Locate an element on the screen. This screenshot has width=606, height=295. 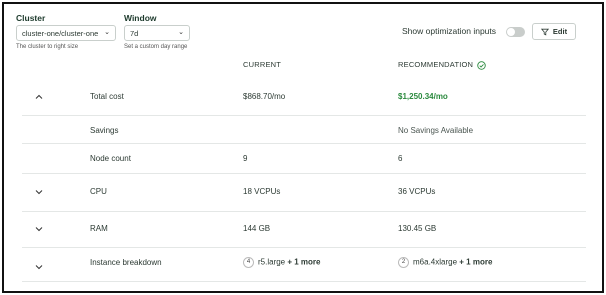
recommendation-instance: 2 m6a.4xlarge + 1 more is located at coordinates (445, 262).